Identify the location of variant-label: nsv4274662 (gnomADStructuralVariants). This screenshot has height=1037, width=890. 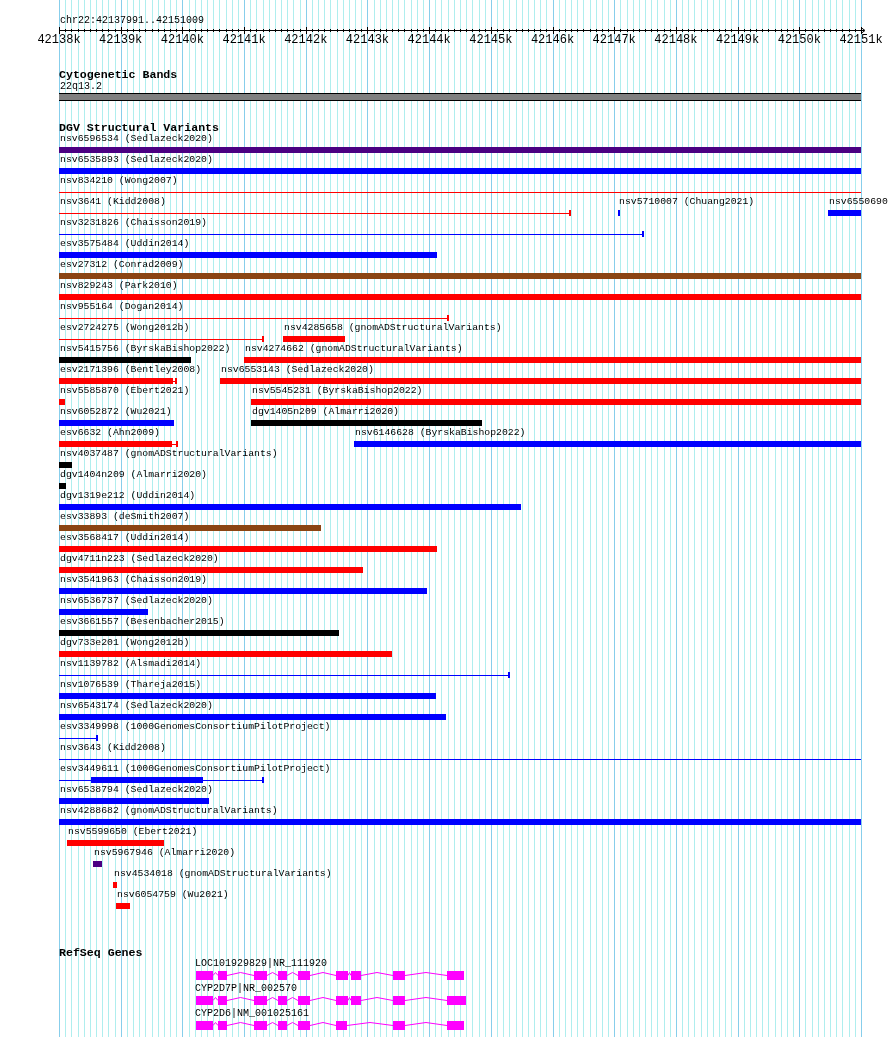
(354, 349).